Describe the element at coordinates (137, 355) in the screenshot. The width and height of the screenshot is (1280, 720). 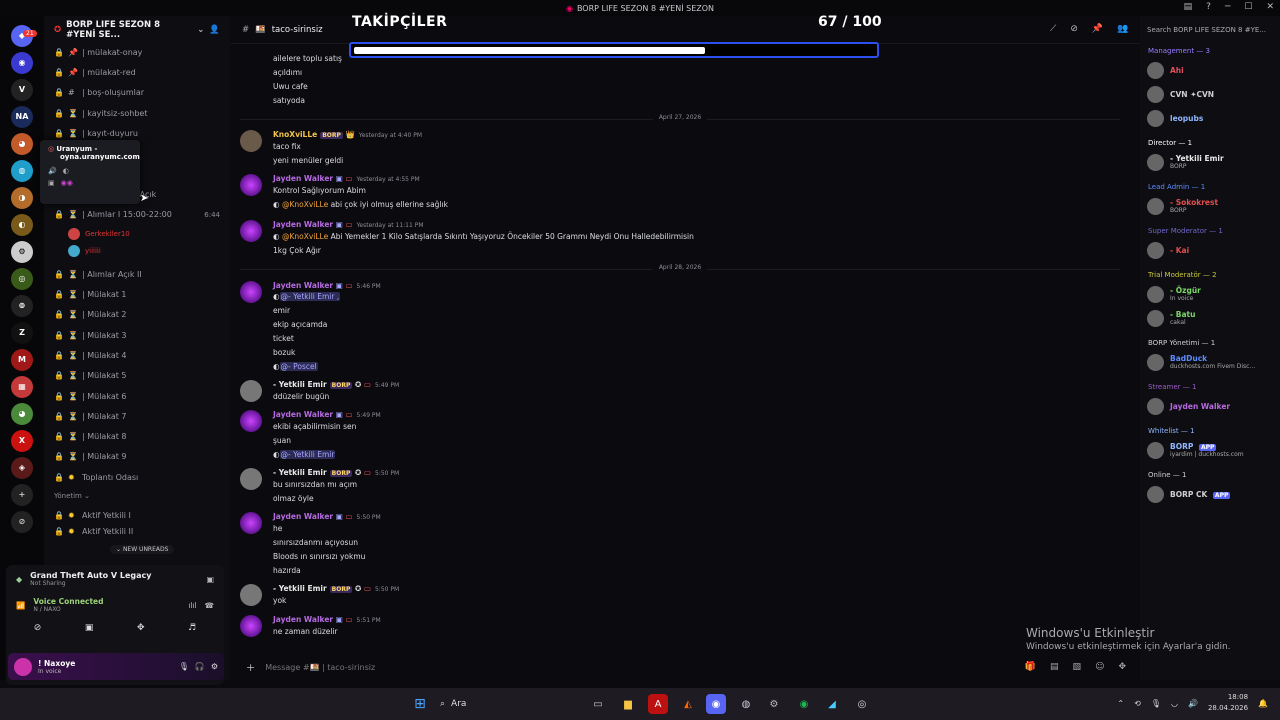
I see `voice-channel: 🔒 ⏳ | Mülakat 4` at that location.